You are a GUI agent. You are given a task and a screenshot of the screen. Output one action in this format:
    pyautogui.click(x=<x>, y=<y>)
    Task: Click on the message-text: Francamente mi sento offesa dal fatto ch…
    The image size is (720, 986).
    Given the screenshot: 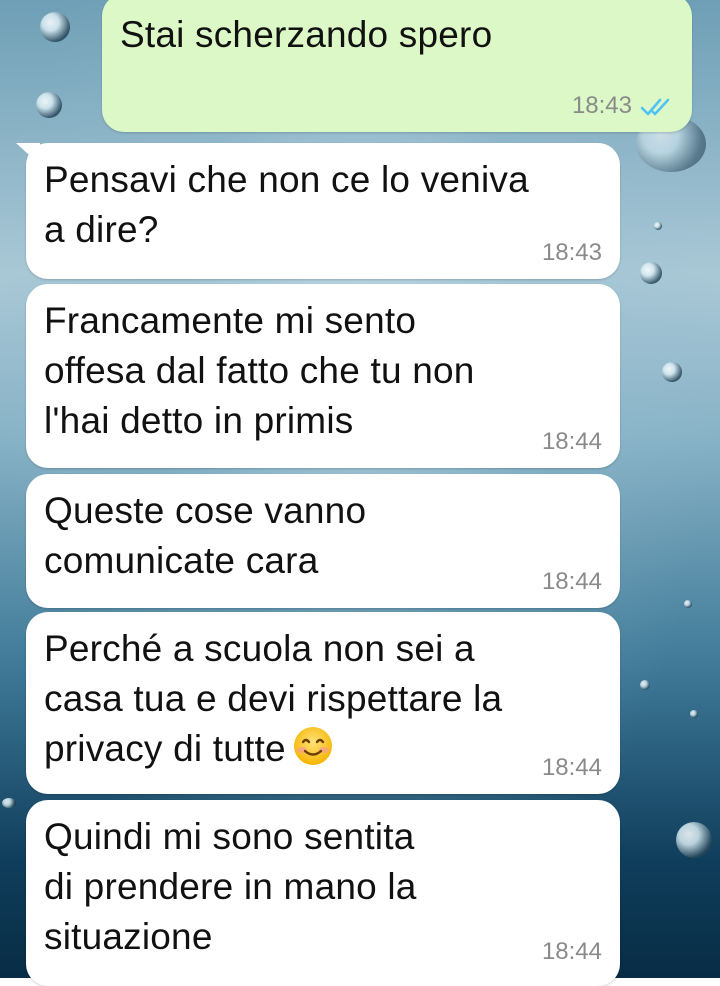 What is the action you would take?
    pyautogui.click(x=259, y=370)
    